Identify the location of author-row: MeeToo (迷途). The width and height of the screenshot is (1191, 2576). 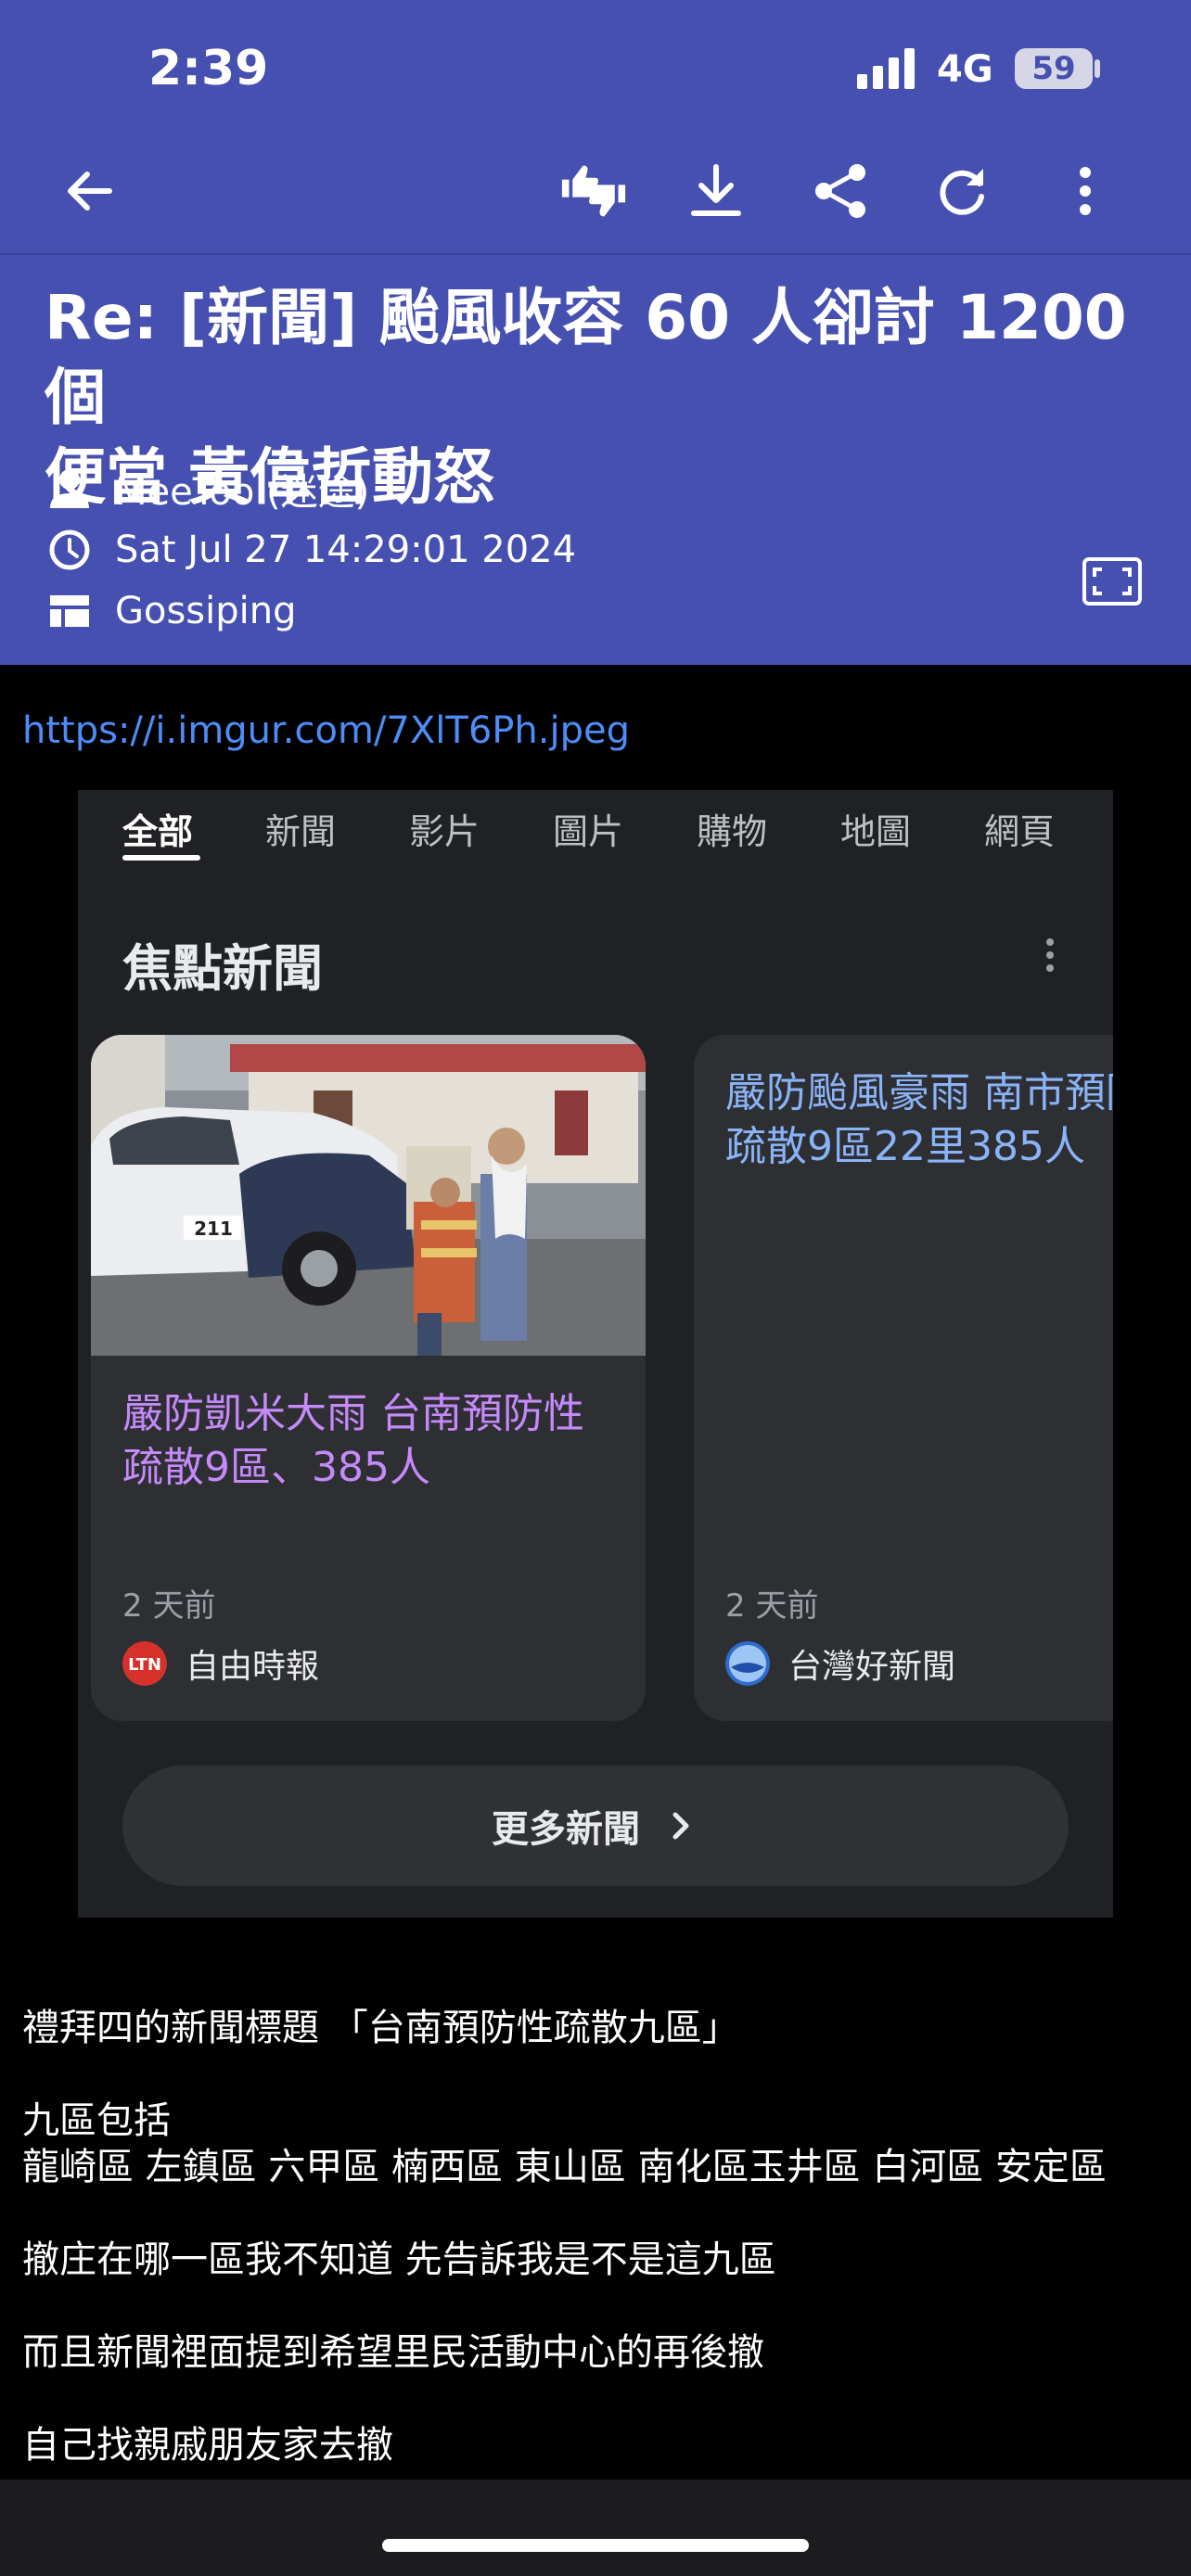
(209, 488).